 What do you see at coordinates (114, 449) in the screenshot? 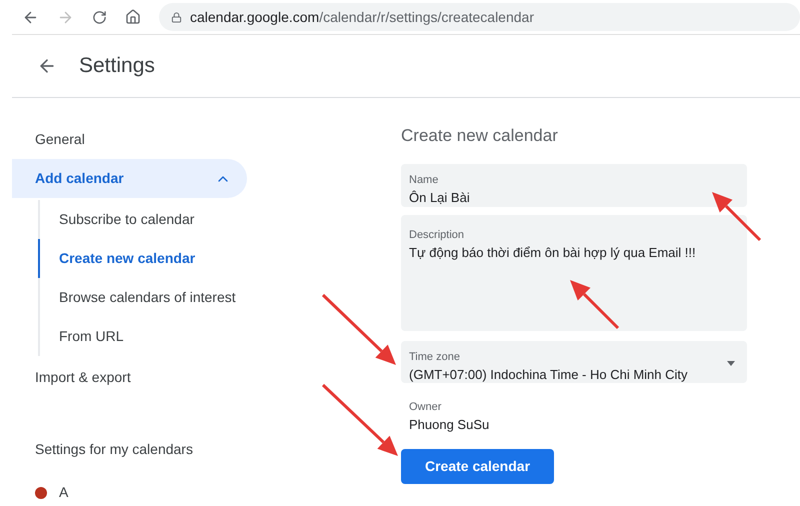
I see `section-heading: Settings for my calendars` at bounding box center [114, 449].